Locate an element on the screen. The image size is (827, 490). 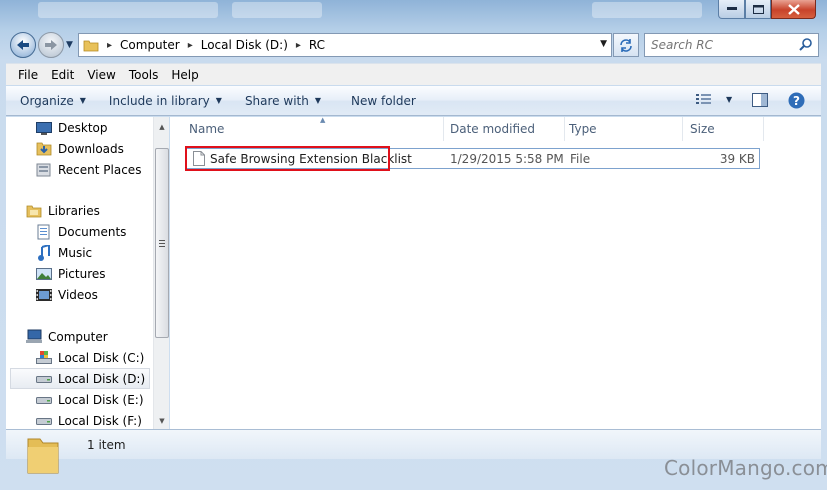
back-arrow-icon is located at coordinates (23, 45).